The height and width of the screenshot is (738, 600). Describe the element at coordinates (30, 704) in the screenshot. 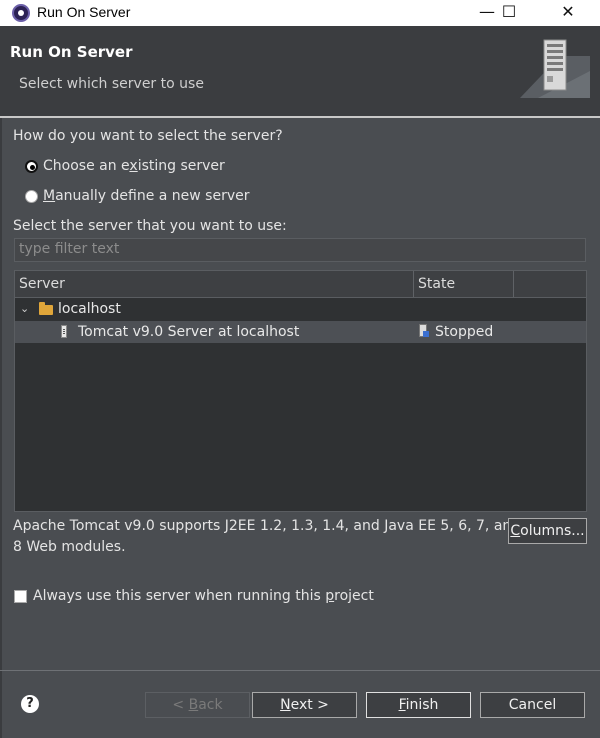

I see `help-icon: ?` at that location.